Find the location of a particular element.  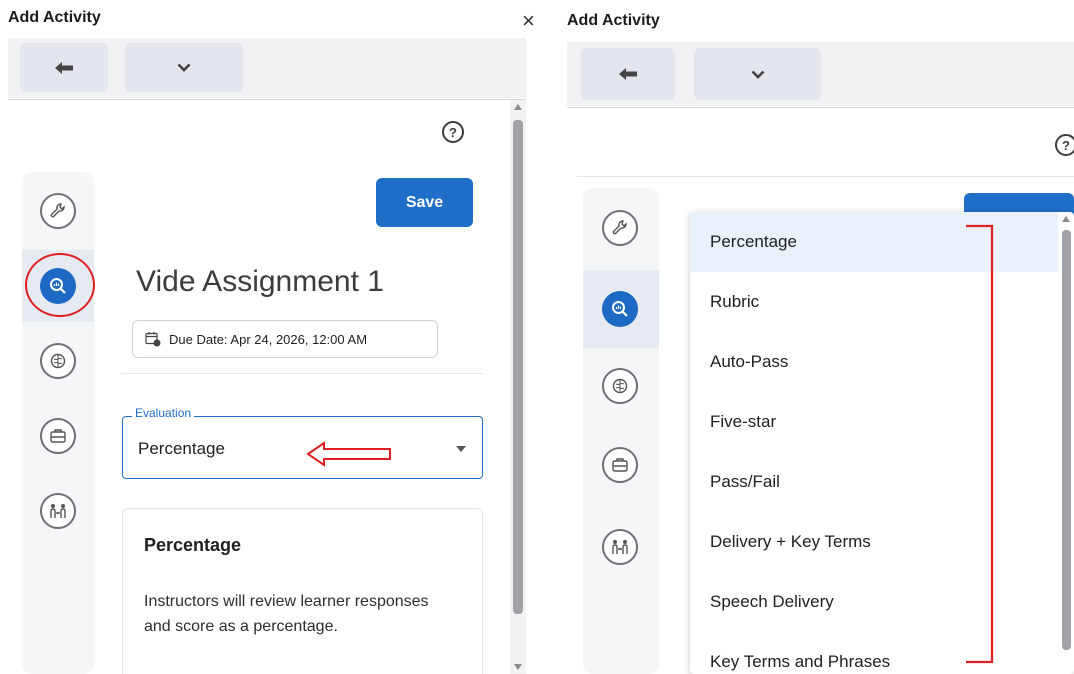

toolbar-right is located at coordinates (820, 74).